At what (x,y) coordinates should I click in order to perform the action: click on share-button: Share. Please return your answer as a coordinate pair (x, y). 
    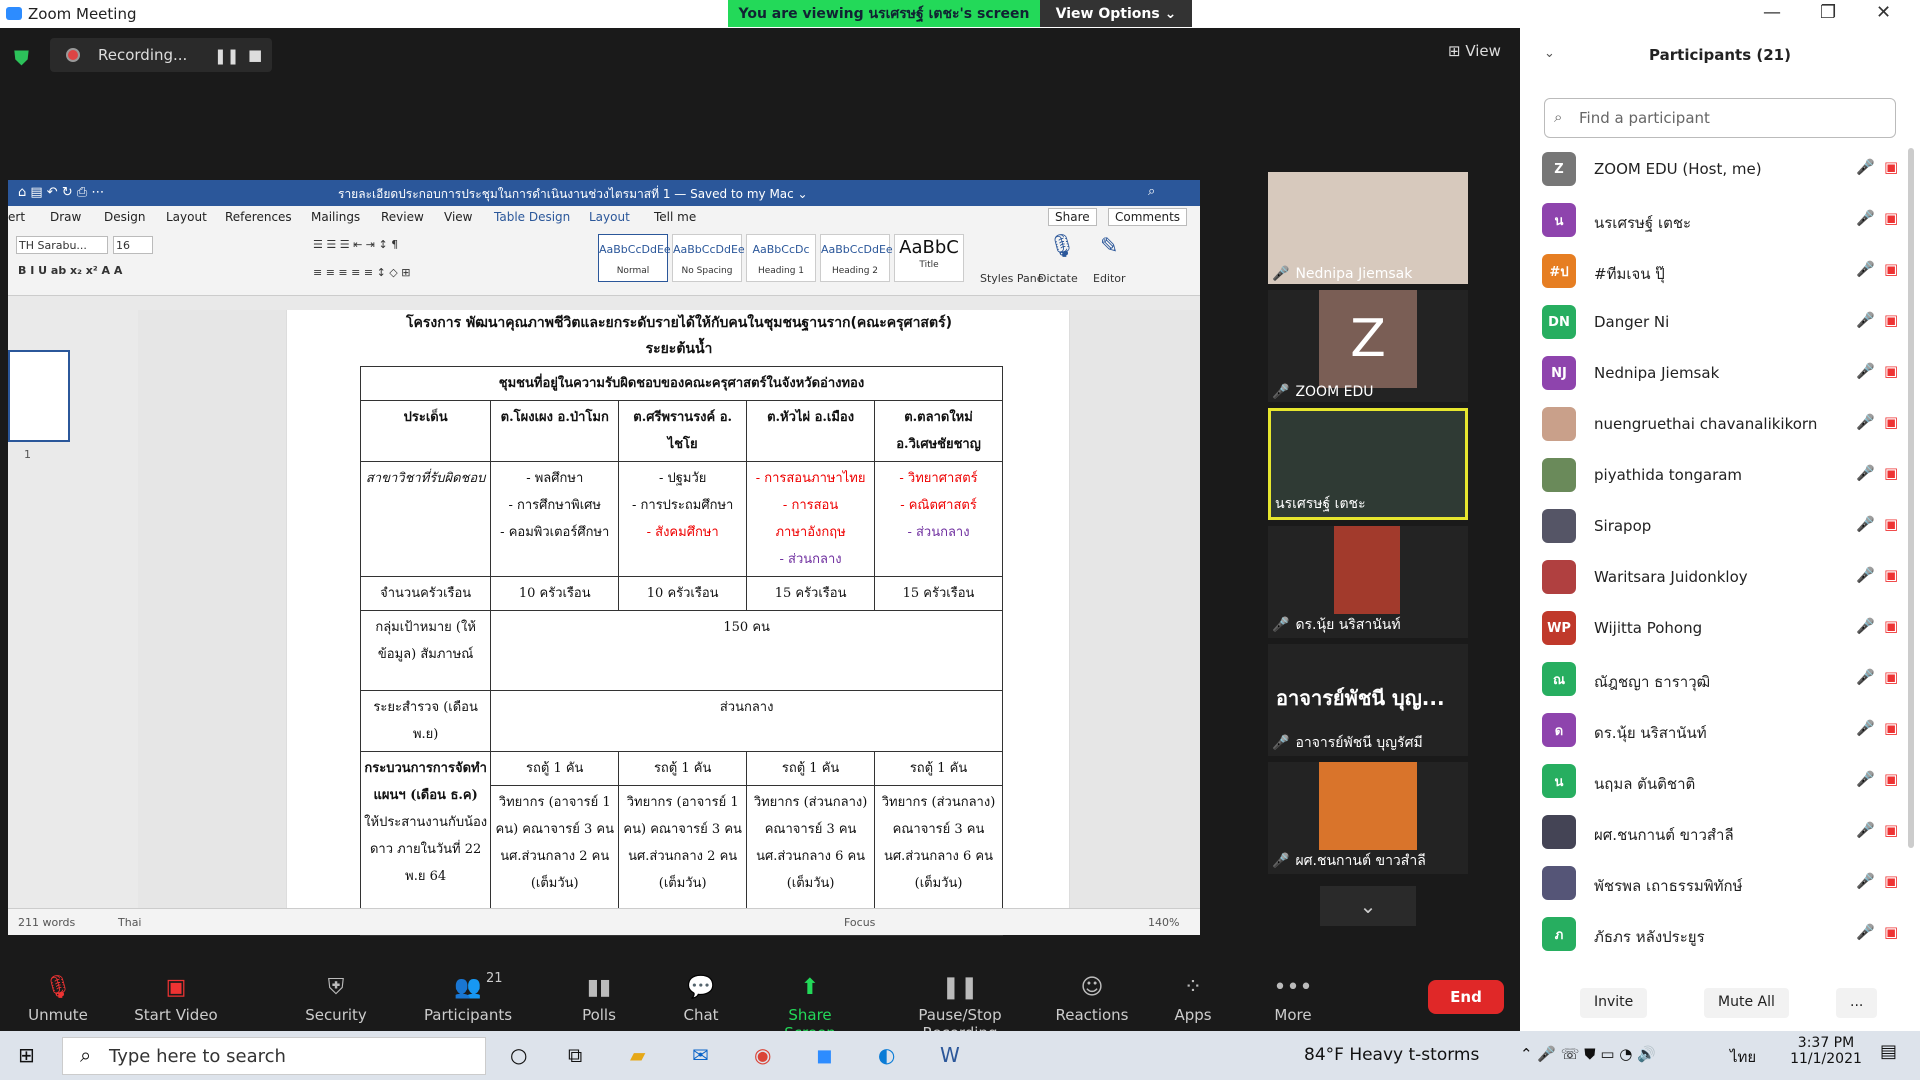
    Looking at the image, I should click on (1072, 217).